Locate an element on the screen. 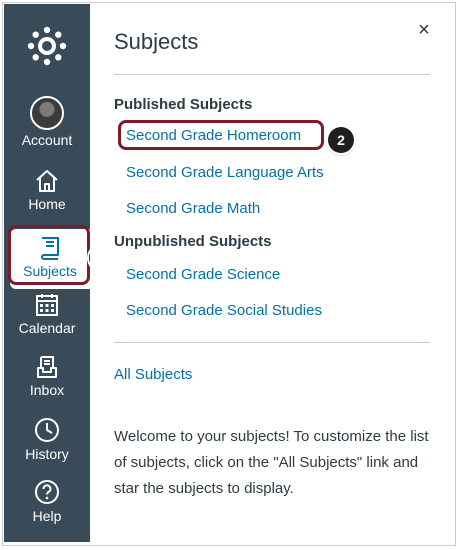 The image size is (460, 550). nav-history: History is located at coordinates (47, 446).